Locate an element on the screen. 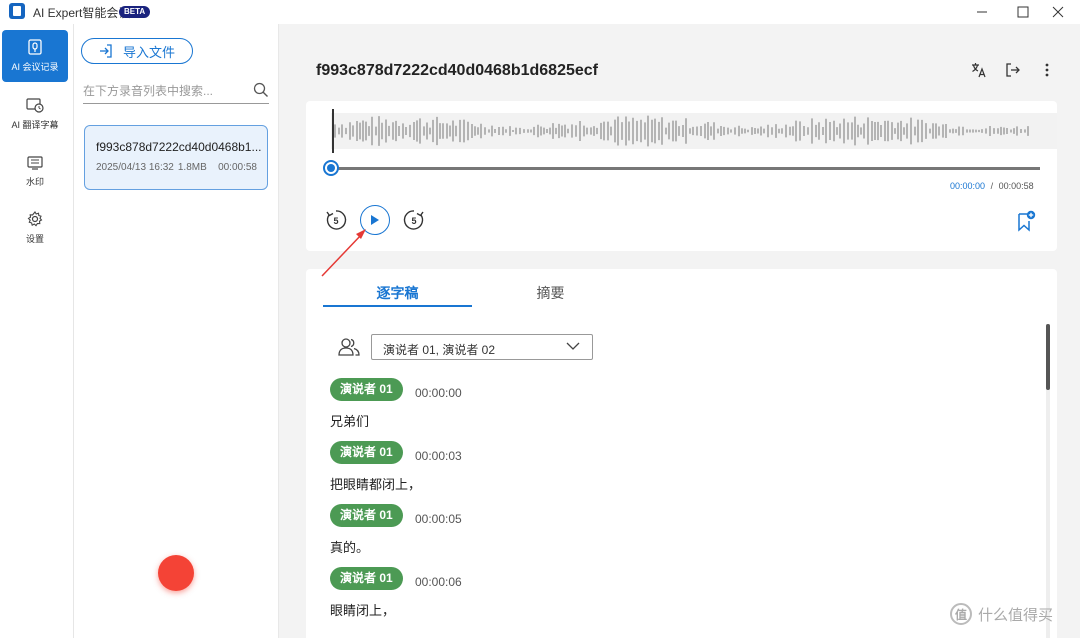 This screenshot has width=1080, height=638. site-watermark: 值 什么值得买 is located at coordinates (1001, 614).